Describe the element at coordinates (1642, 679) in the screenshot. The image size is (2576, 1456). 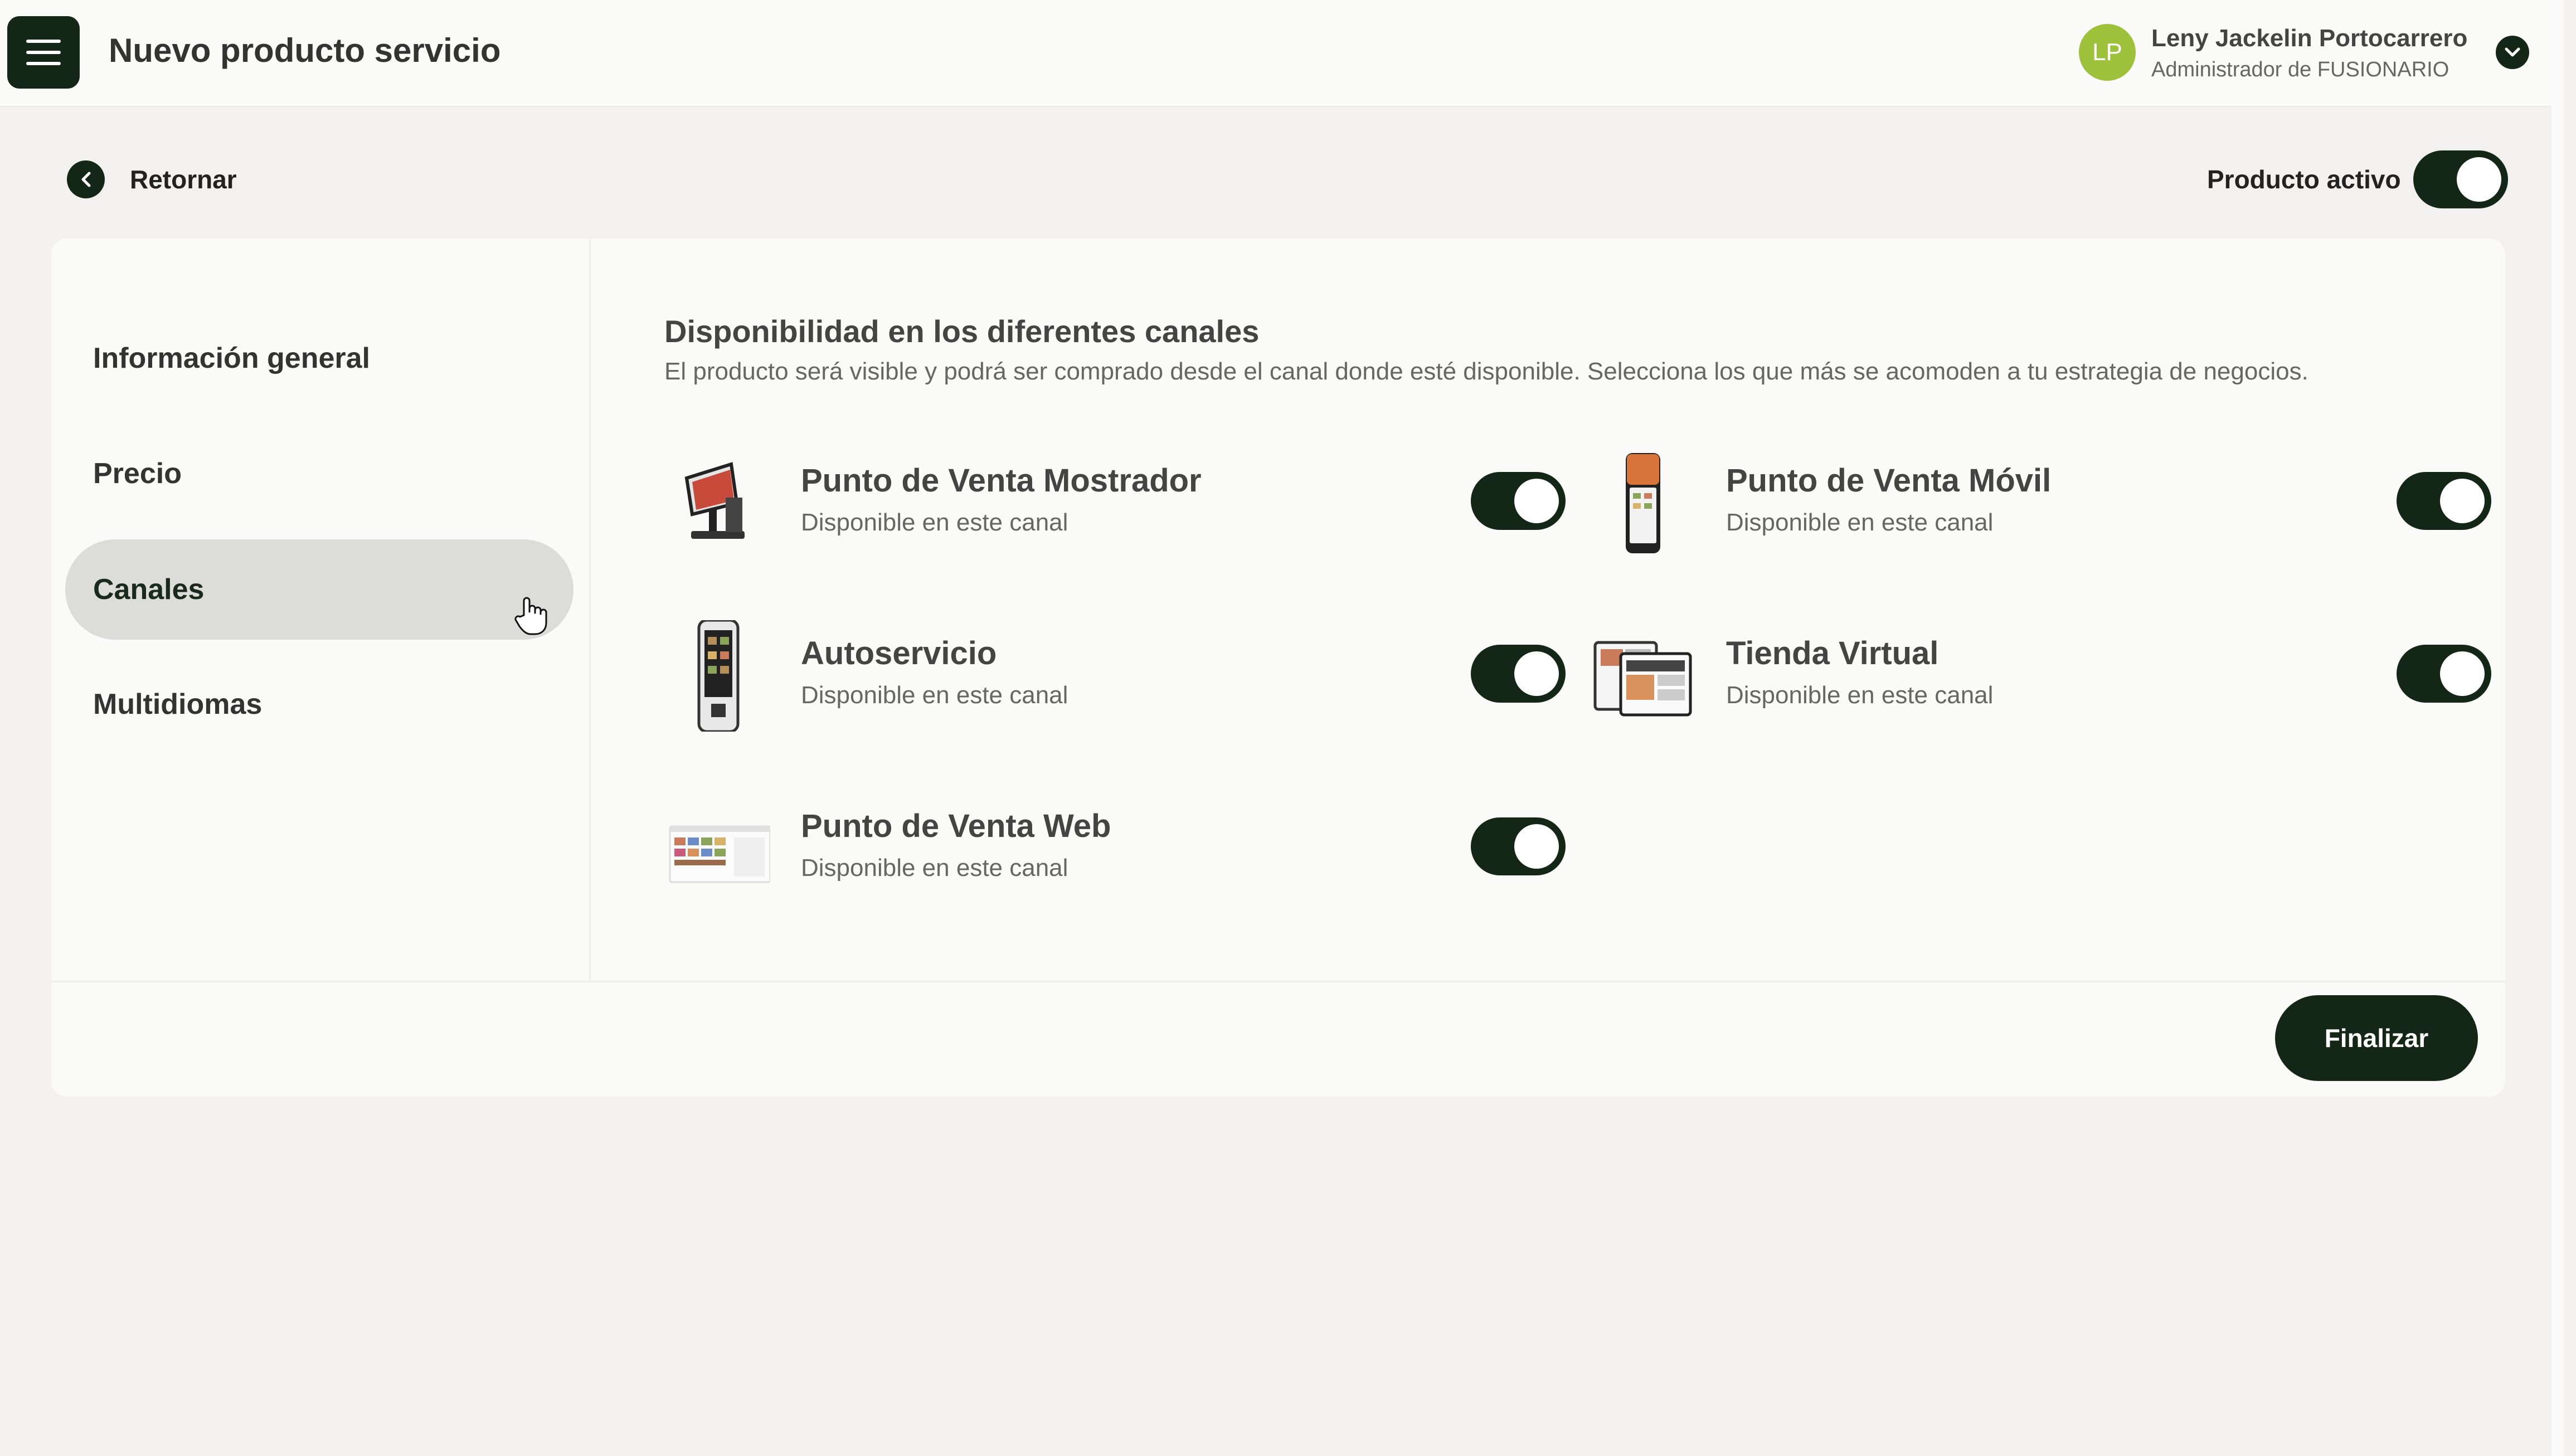
I see `online-store-icon` at that location.